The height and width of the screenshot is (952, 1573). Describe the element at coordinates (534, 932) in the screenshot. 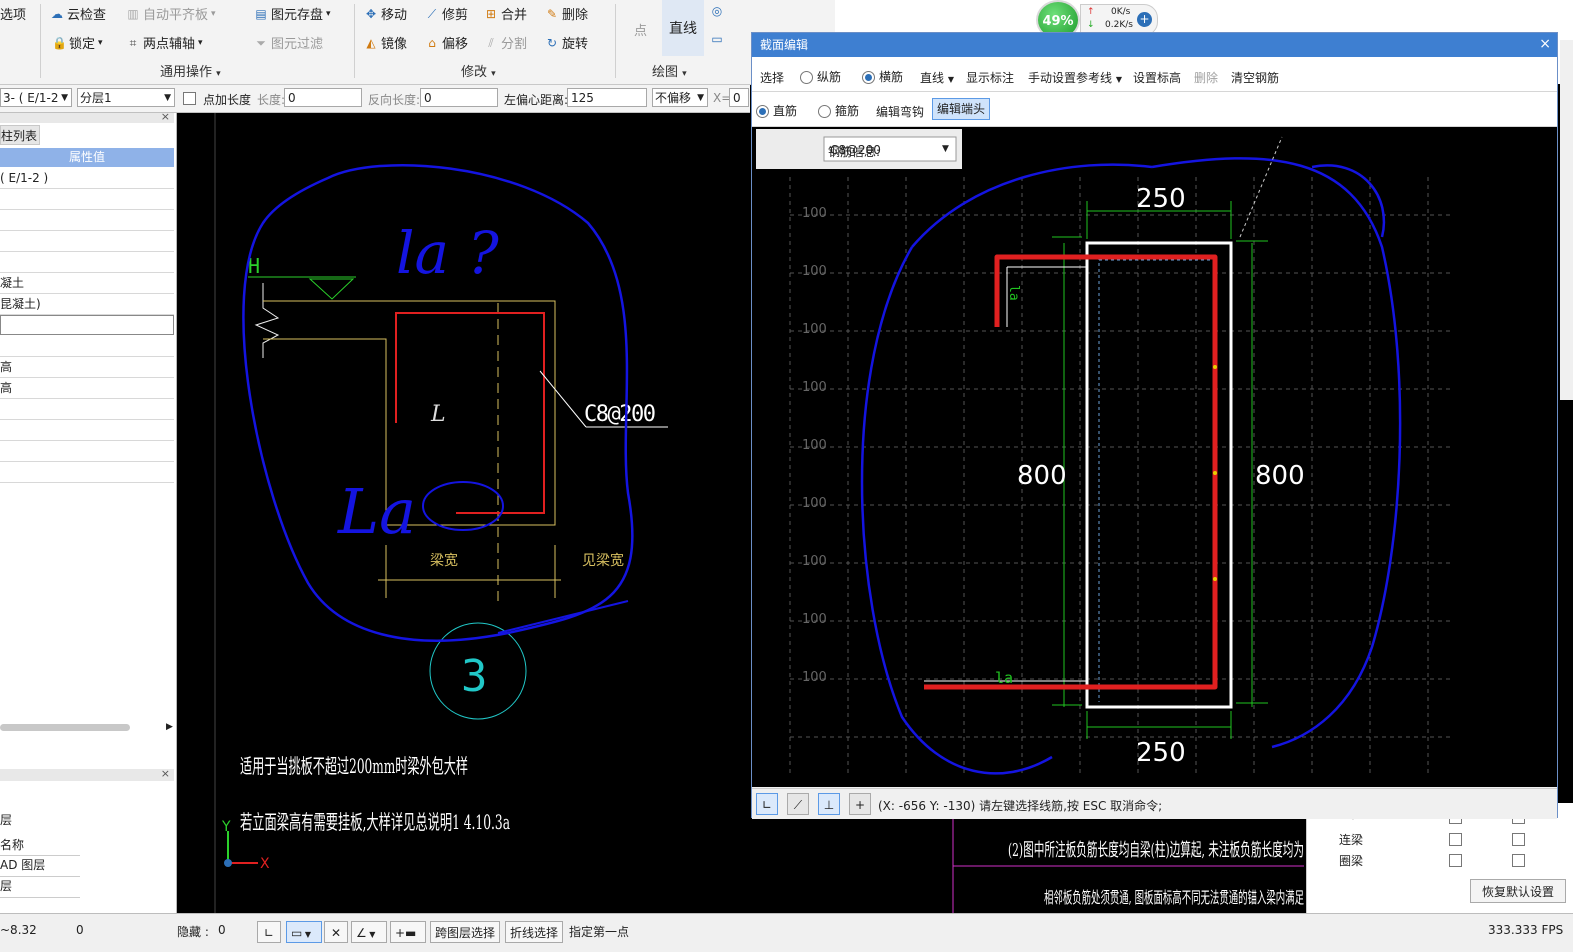

I see `polyline-select-button: 折线选择` at that location.